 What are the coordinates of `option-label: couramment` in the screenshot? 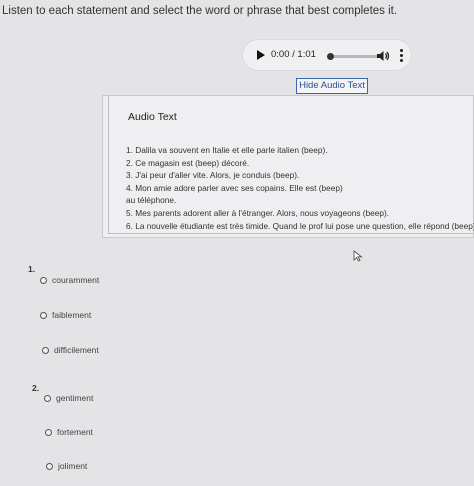 It's located at (76, 280).